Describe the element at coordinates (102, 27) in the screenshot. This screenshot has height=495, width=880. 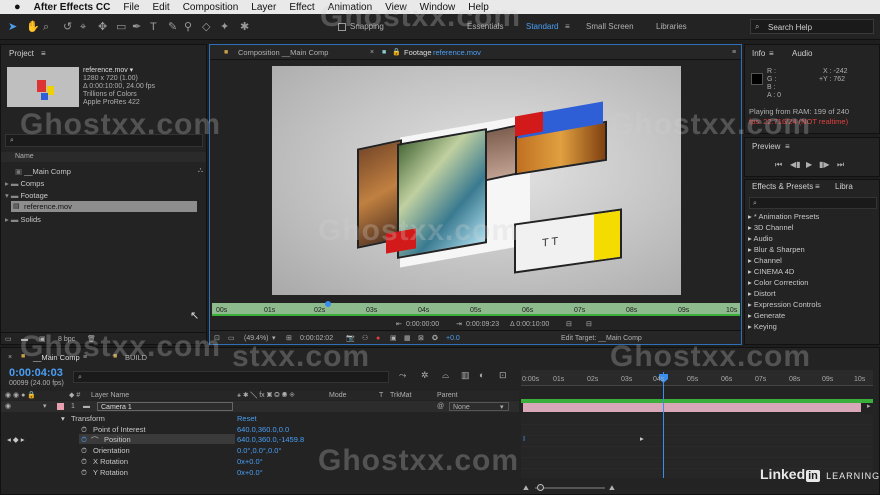
I see `pan-behind-tool-icon: ✥` at that location.